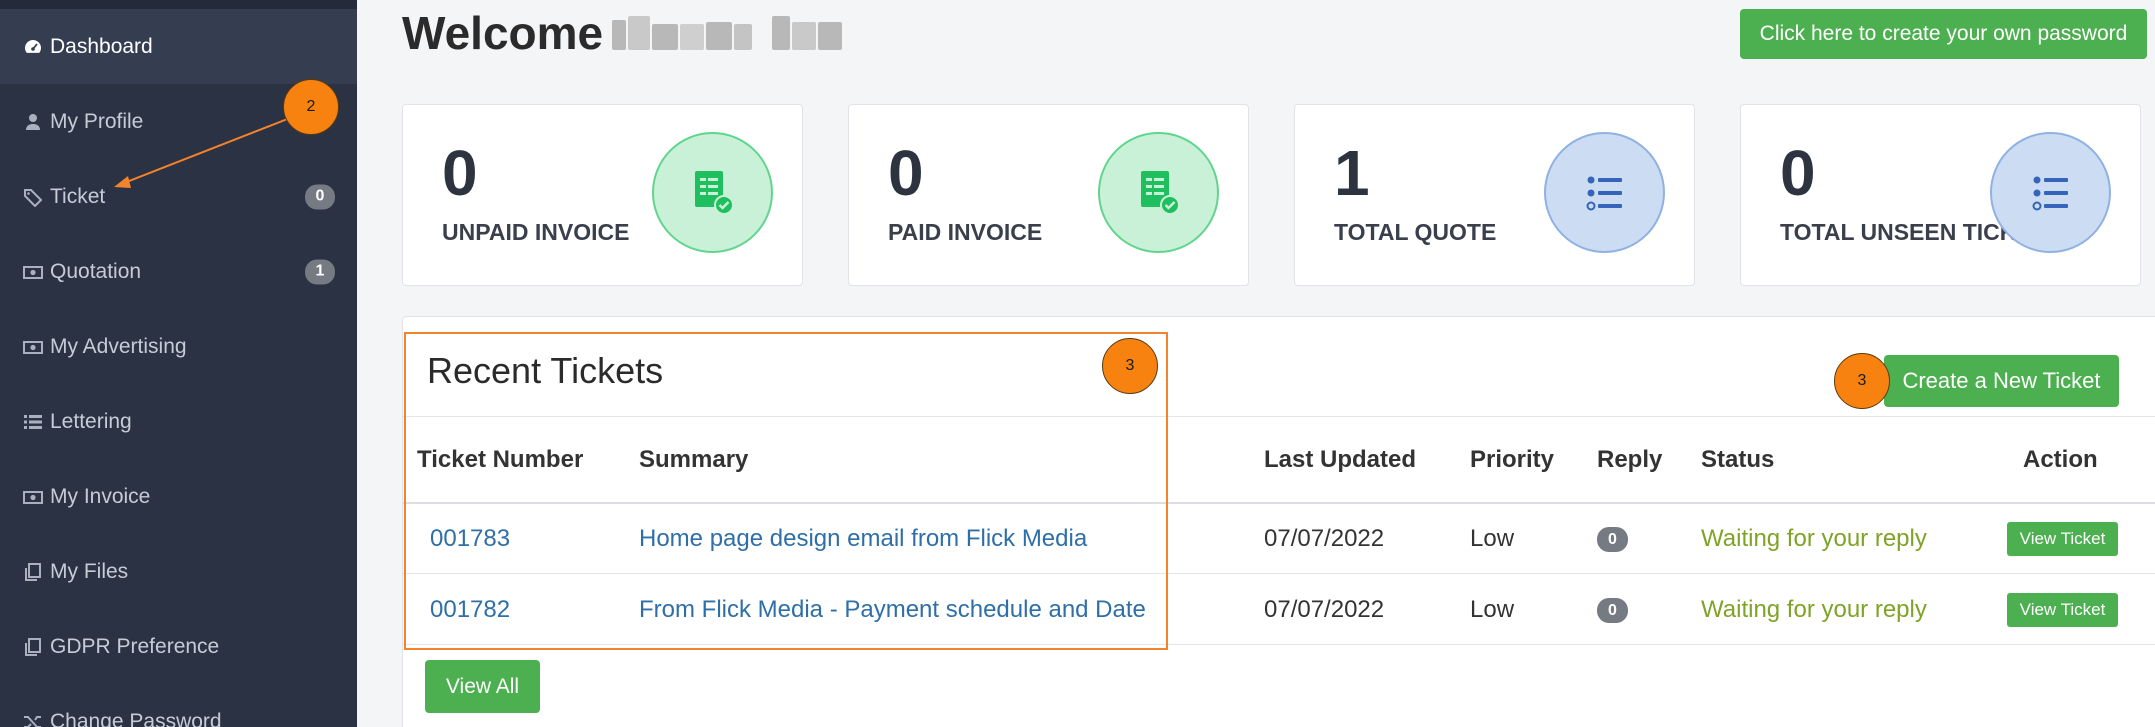 The image size is (2155, 727). What do you see at coordinates (311, 107) in the screenshot?
I see `annotation-marker: 2` at bounding box center [311, 107].